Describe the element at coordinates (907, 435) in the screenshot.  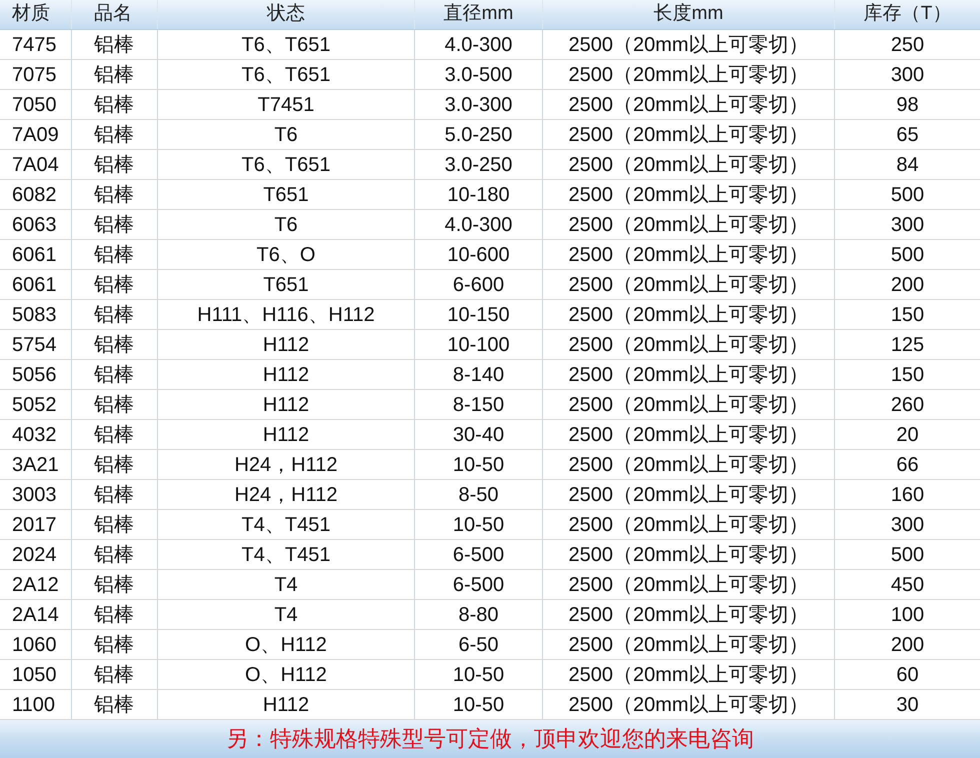
I see `table-cell-text: 20` at that location.